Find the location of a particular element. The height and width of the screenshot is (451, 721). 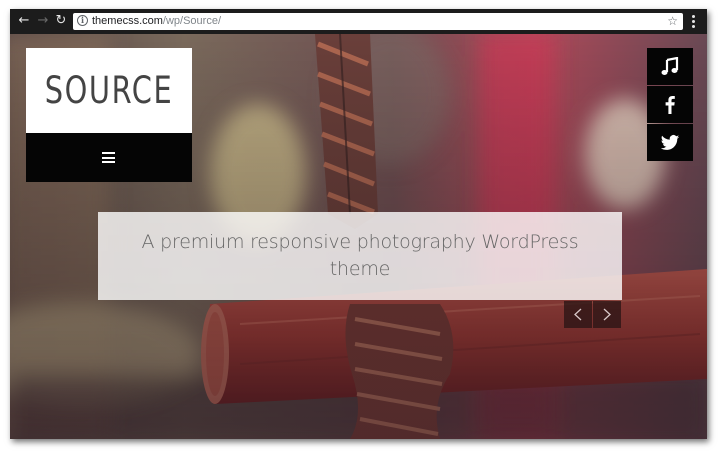

menu-toggle-button is located at coordinates (109, 157).